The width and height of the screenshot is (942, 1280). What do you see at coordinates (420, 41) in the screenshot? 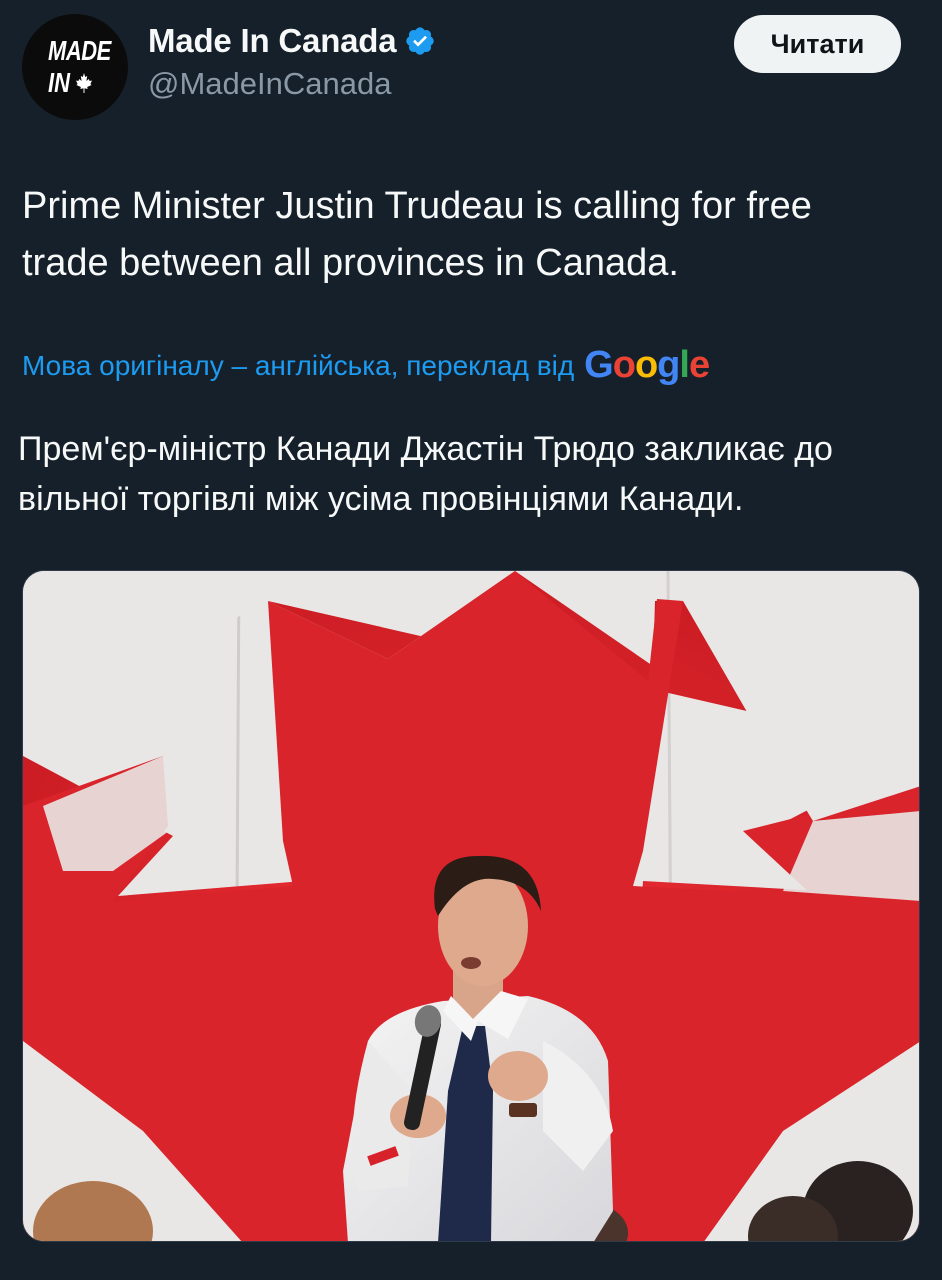
I see `verified-badge-icon` at bounding box center [420, 41].